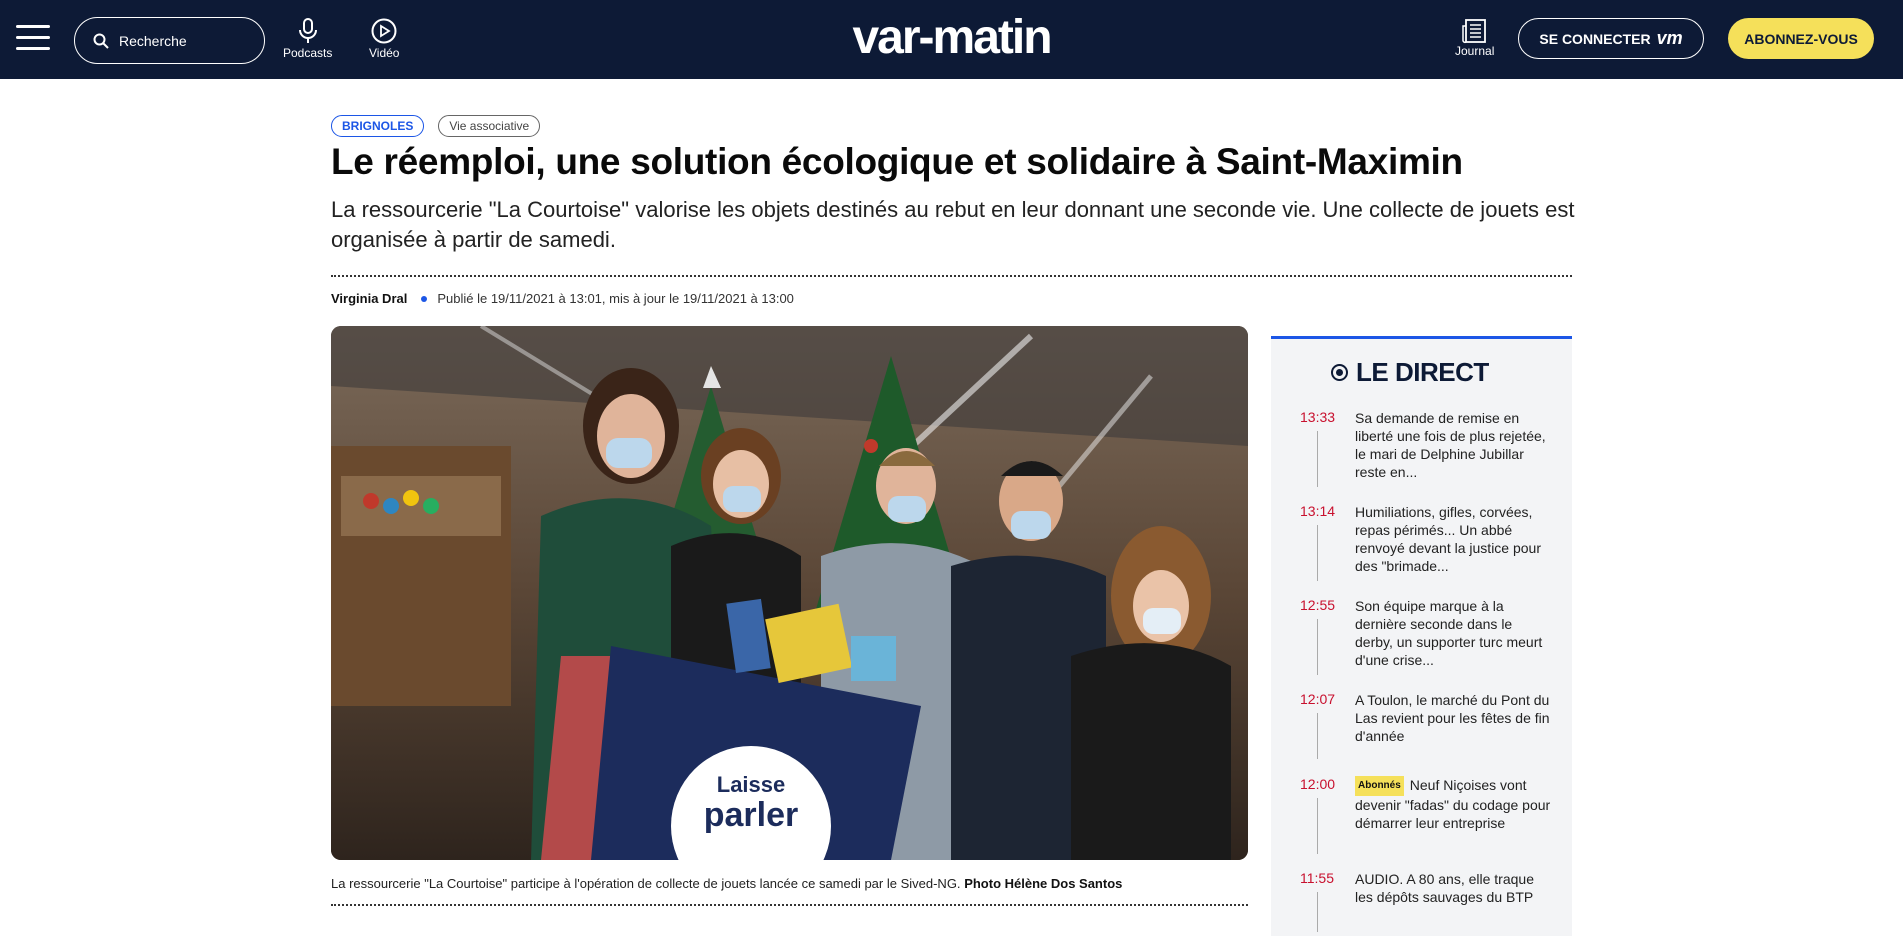 The height and width of the screenshot is (936, 1903). Describe the element at coordinates (1318, 699) in the screenshot. I see `live-item-time: 12:07` at that location.